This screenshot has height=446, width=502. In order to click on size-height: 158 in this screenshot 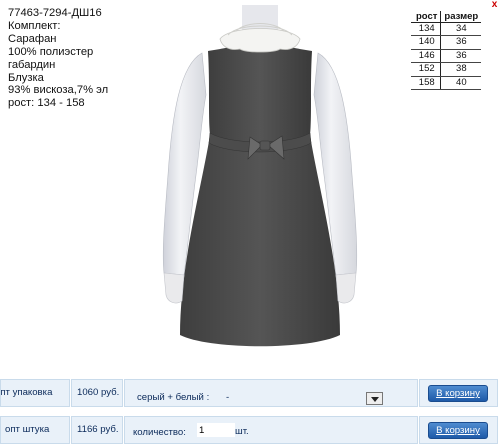, I will do `click(426, 83)`.